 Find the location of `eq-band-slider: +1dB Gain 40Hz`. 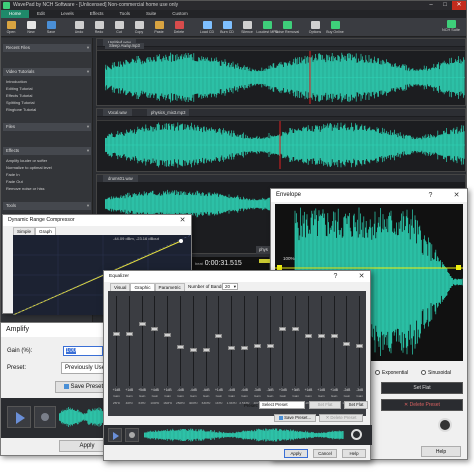

eq-band-slider: +1dB Gain 40Hz is located at coordinates (129, 353).